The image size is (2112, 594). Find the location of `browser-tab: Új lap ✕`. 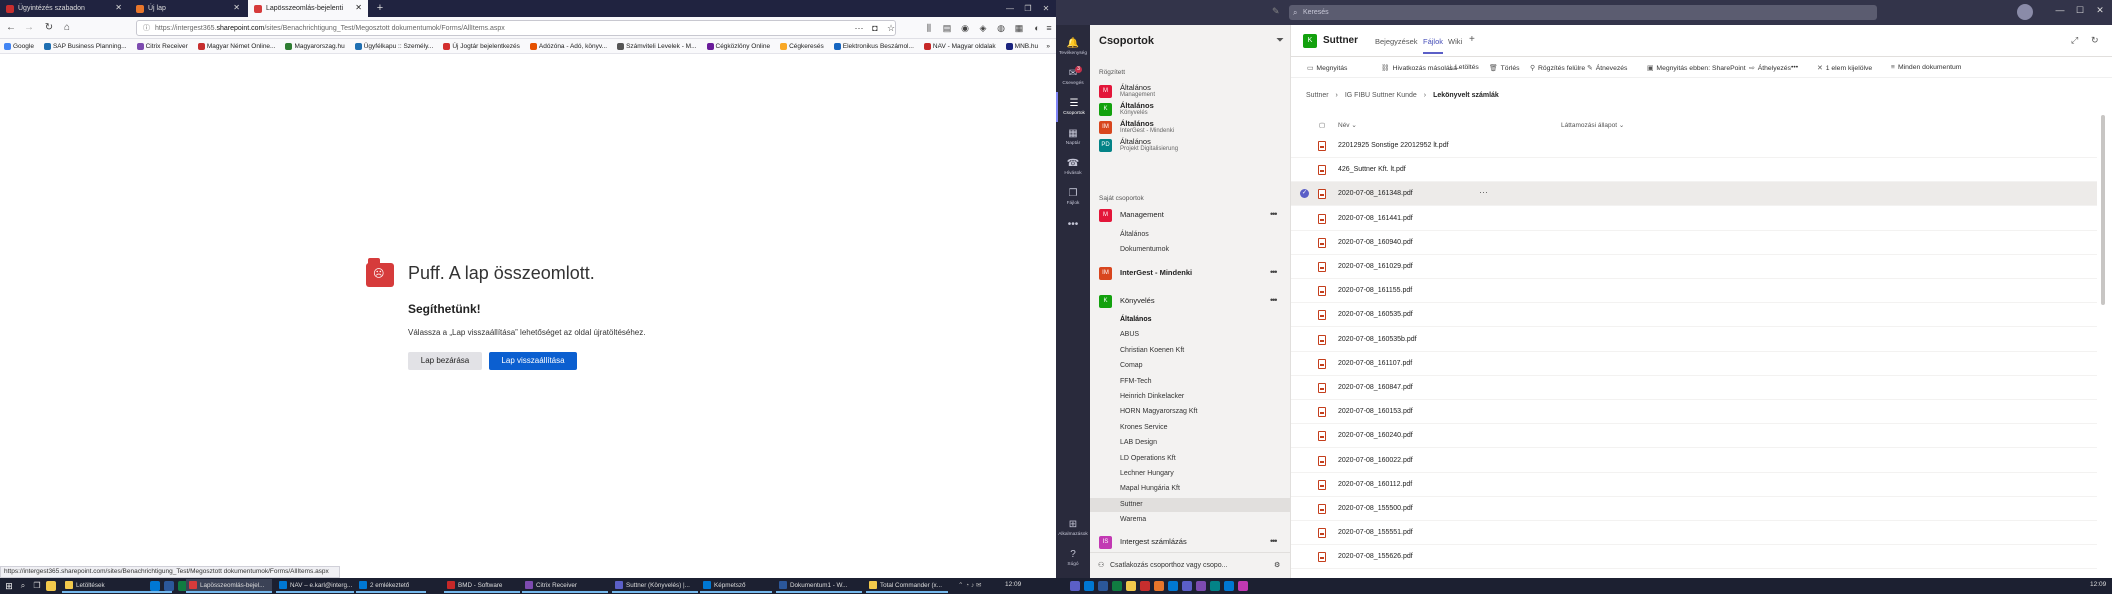

browser-tab: Új lap ✕ is located at coordinates (188, 8).